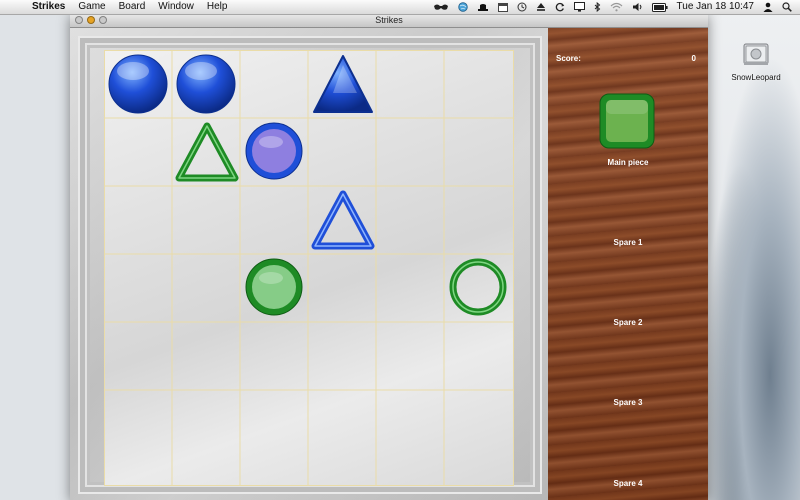  I want to click on main-piece-label: Main piece, so click(628, 162).